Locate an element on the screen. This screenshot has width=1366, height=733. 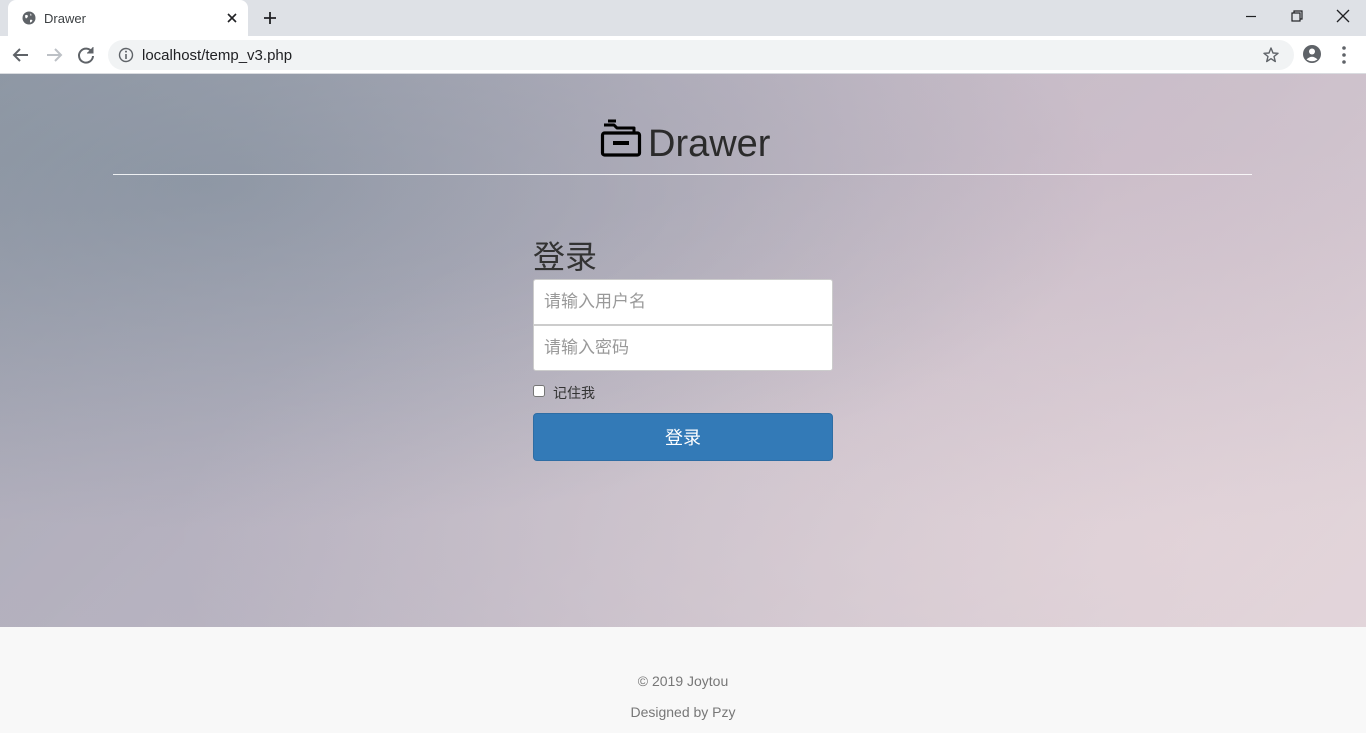
brand-name: Drawer is located at coordinates (709, 144).